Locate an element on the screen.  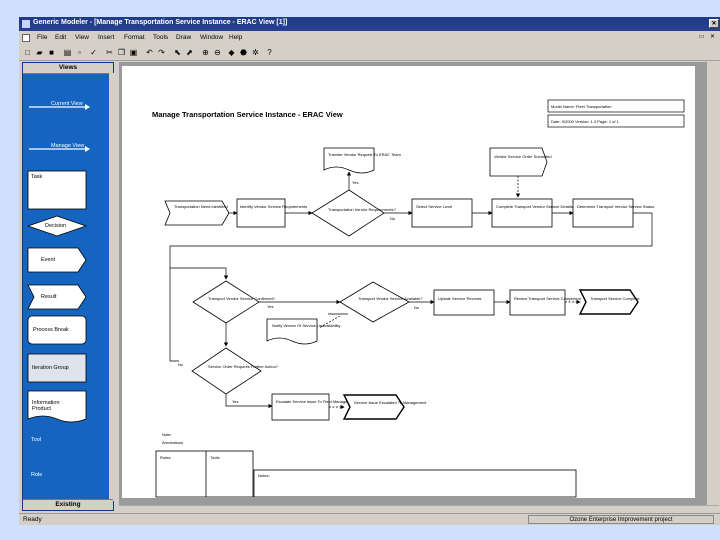
info-line-1: Model Name: Fleet Transportation is located at coordinates (581, 106).